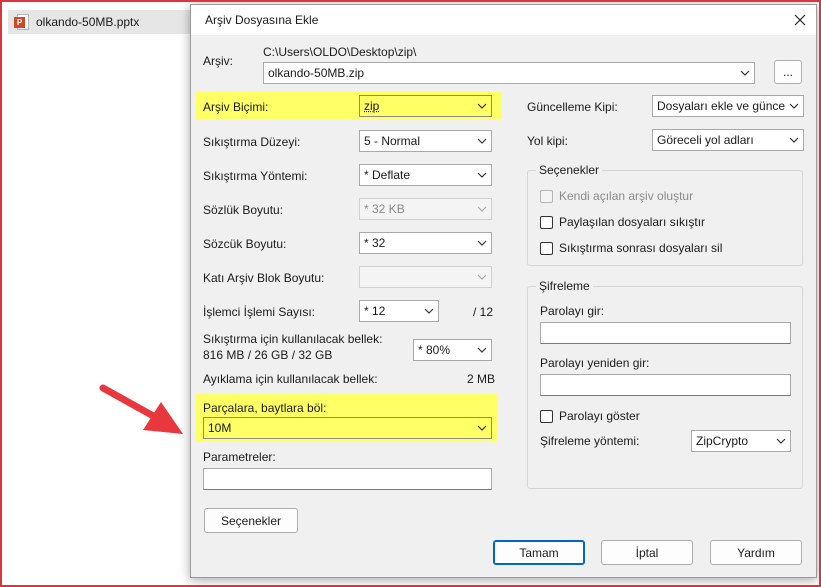 Image resolution: width=821 pixels, height=587 pixels. I want to click on encryption-method-value: ZipCrypto, so click(722, 441).